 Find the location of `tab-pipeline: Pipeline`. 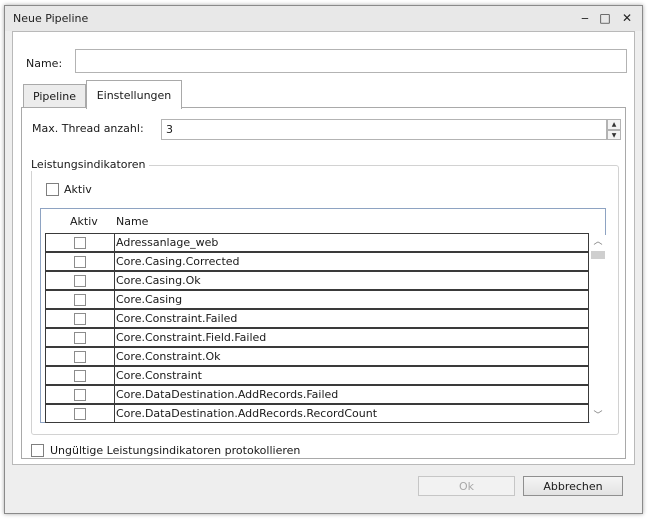

tab-pipeline: Pipeline is located at coordinates (54, 96).